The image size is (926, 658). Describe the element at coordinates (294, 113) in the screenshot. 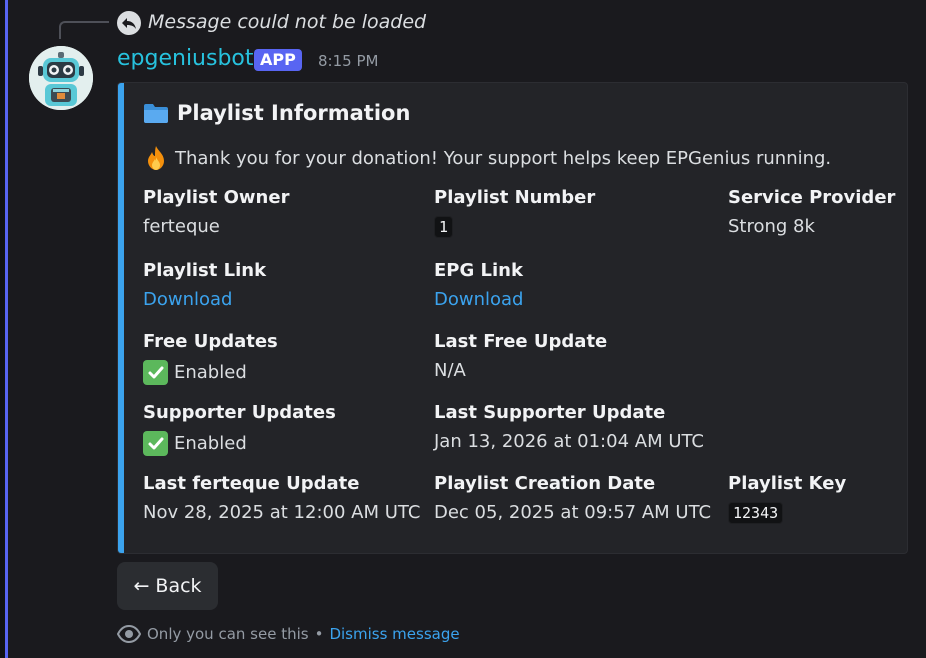

I see `embed-title-text: Playlist Information` at that location.